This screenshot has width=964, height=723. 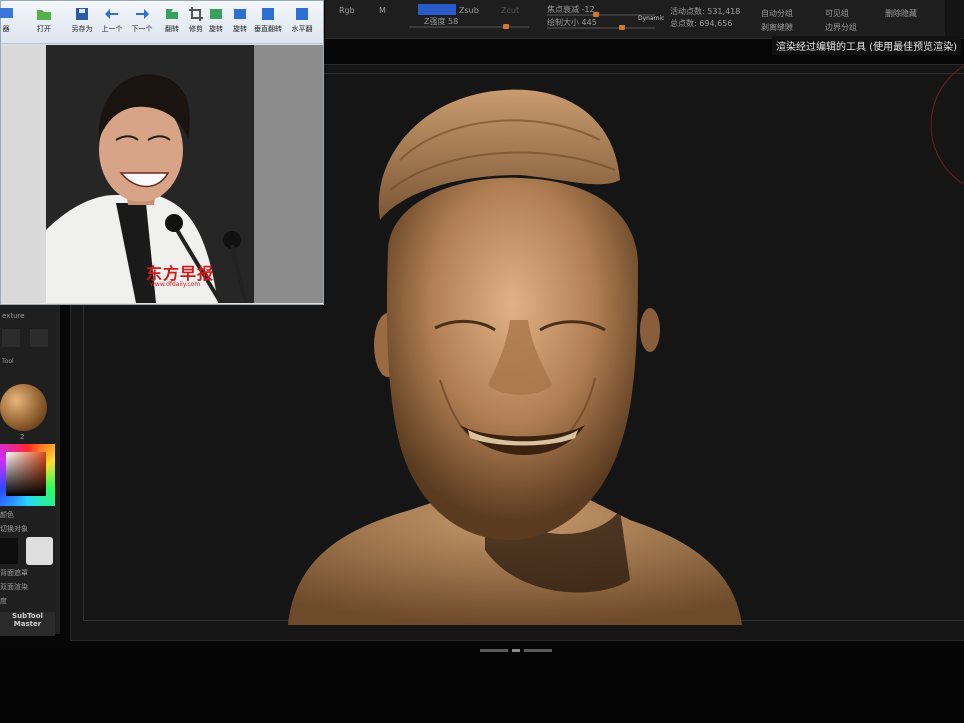 I want to click on viewer-button-open: 打开, so click(x=44, y=22).